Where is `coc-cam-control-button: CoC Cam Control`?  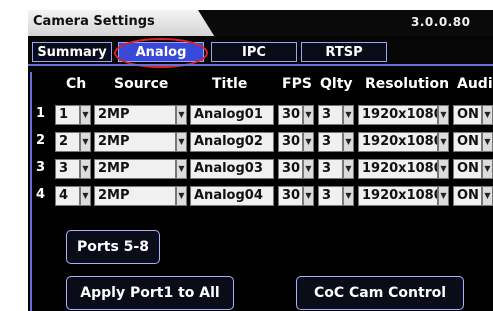
coc-cam-control-button: CoC Cam Control is located at coordinates (380, 293).